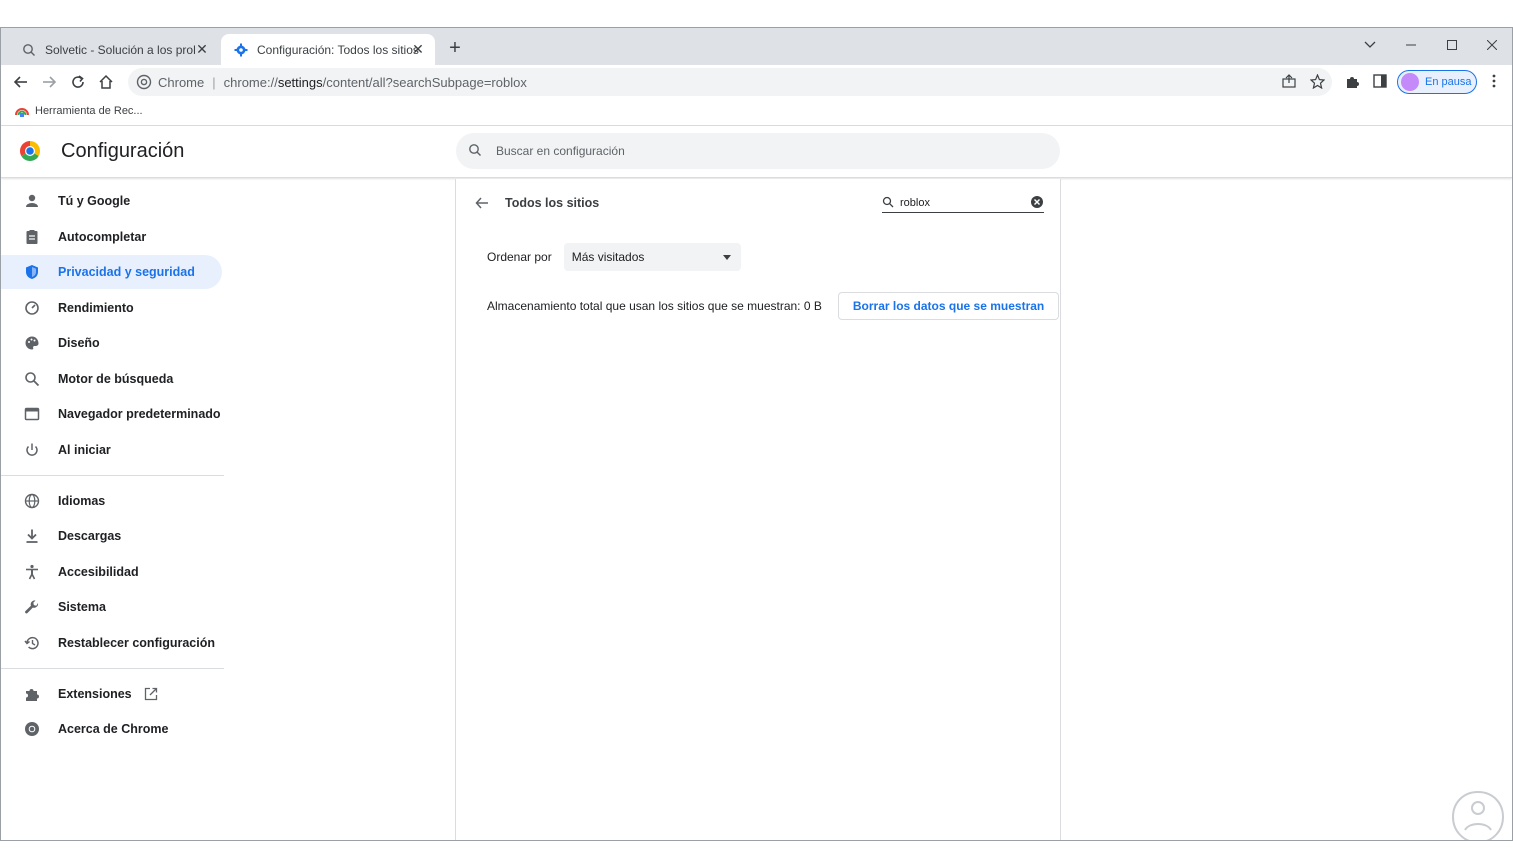 The height and width of the screenshot is (868, 1513). Describe the element at coordinates (32, 414) in the screenshot. I see `browser-icon` at that location.